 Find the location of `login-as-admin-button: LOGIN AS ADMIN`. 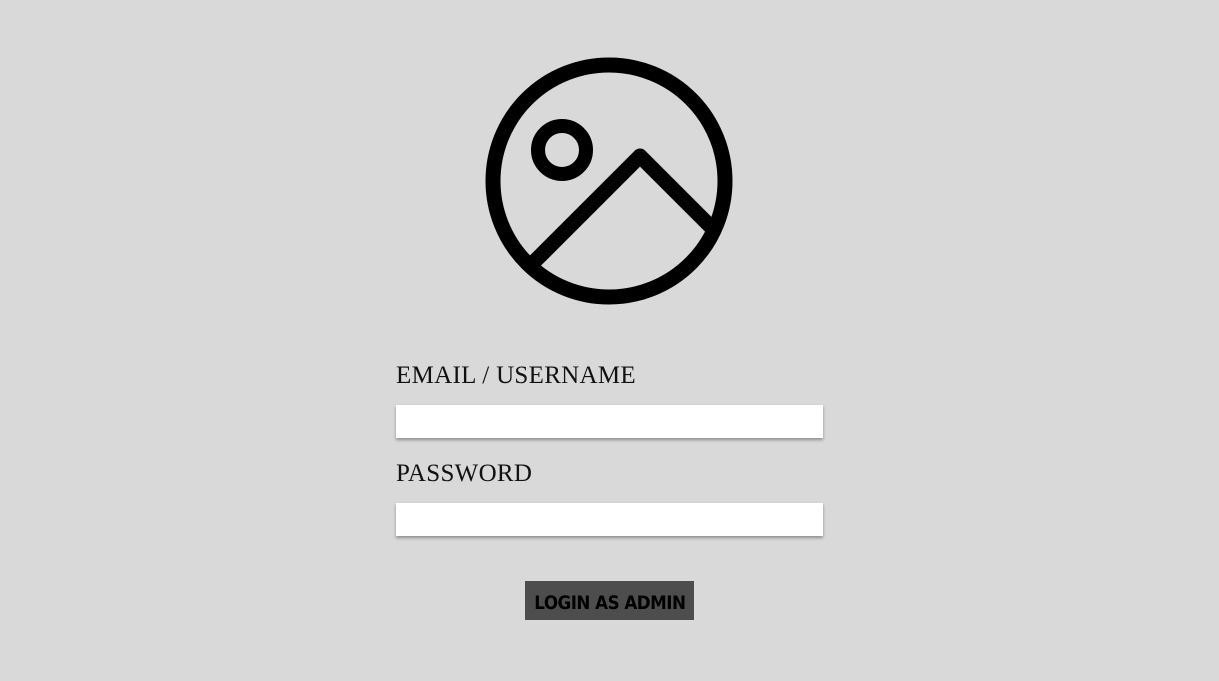

login-as-admin-button: LOGIN AS ADMIN is located at coordinates (609, 600).